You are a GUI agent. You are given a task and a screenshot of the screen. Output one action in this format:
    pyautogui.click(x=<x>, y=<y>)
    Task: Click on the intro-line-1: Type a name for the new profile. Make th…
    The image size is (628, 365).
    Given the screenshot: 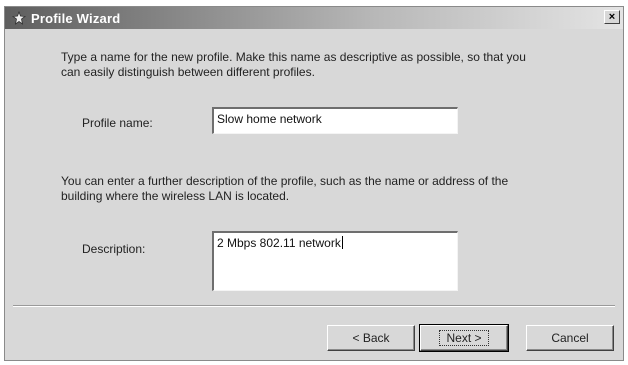 What is the action you would take?
    pyautogui.click(x=293, y=57)
    